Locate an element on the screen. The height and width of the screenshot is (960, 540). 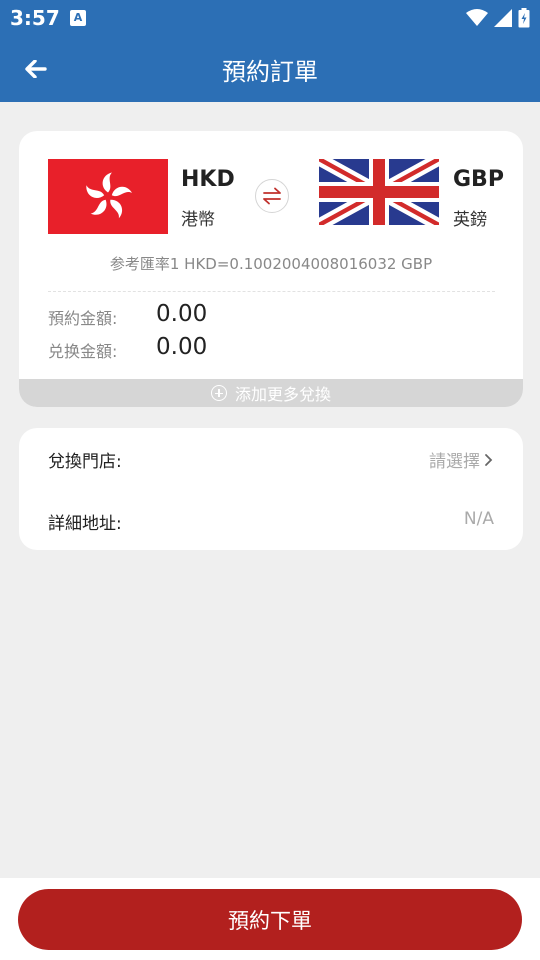
status-time: 3:57 is located at coordinates (35, 18).